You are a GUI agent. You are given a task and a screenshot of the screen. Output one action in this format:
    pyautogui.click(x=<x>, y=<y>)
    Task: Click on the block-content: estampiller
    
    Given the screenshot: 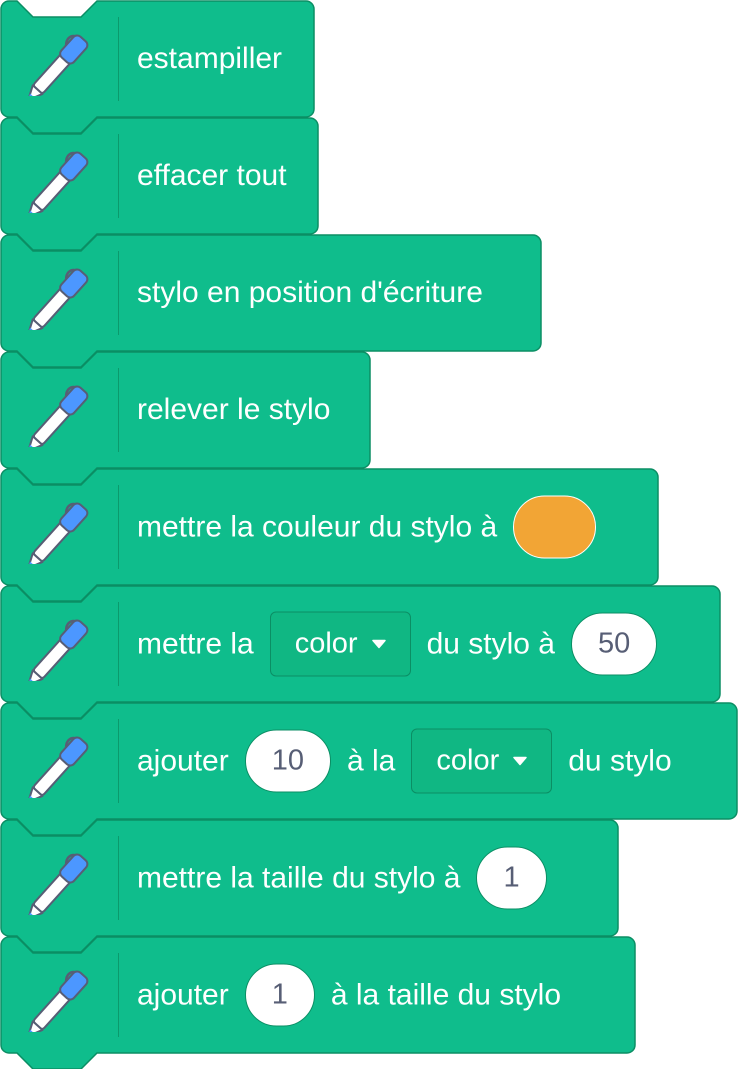 What is the action you would take?
    pyautogui.click(x=209, y=59)
    